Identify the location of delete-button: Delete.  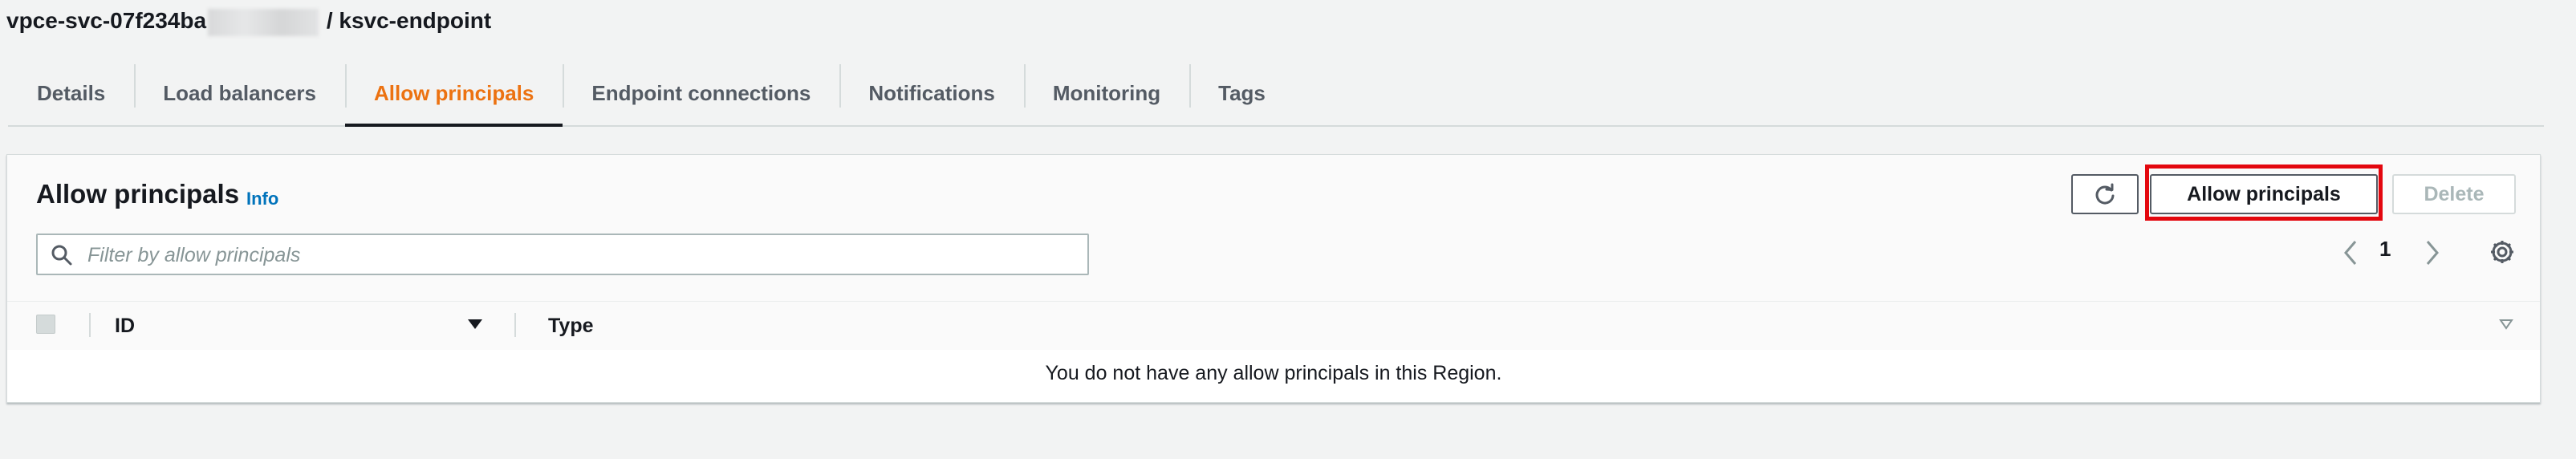
(2454, 194).